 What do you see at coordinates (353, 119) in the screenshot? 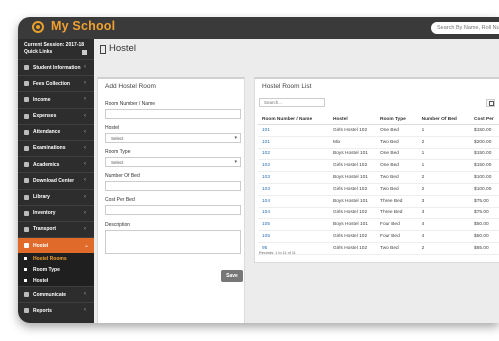
I see `col-hostel: Hostel` at bounding box center [353, 119].